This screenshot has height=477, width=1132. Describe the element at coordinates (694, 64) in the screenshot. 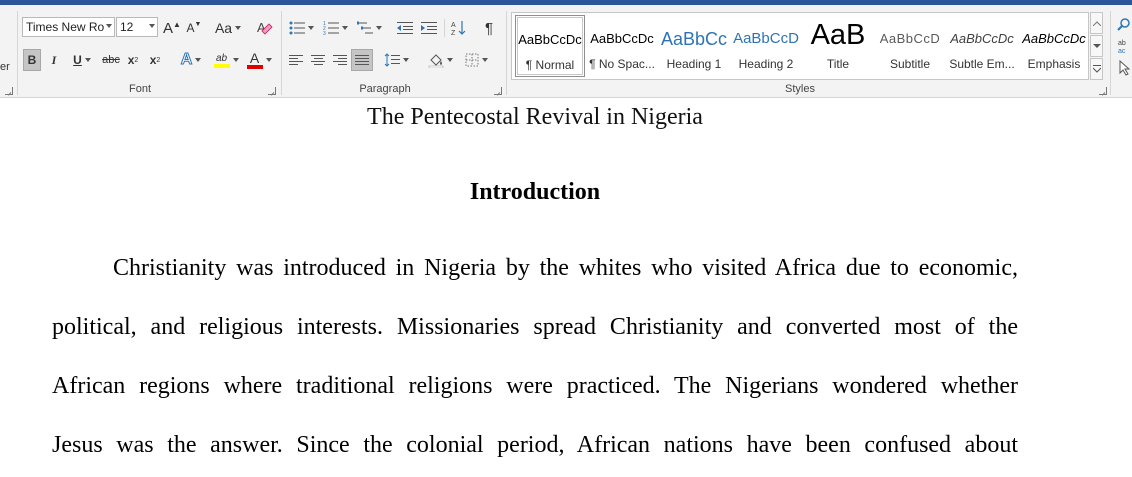

I see `style-heading-1-name: Heading 1` at that location.